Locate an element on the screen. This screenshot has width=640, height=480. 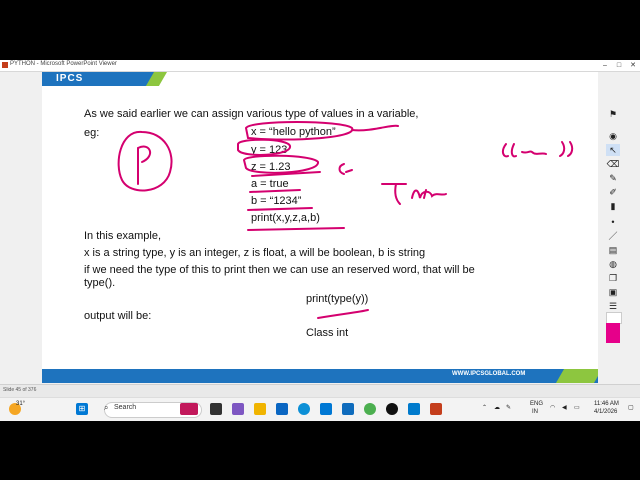
color-swatch-magenta is located at coordinates (613, 333).